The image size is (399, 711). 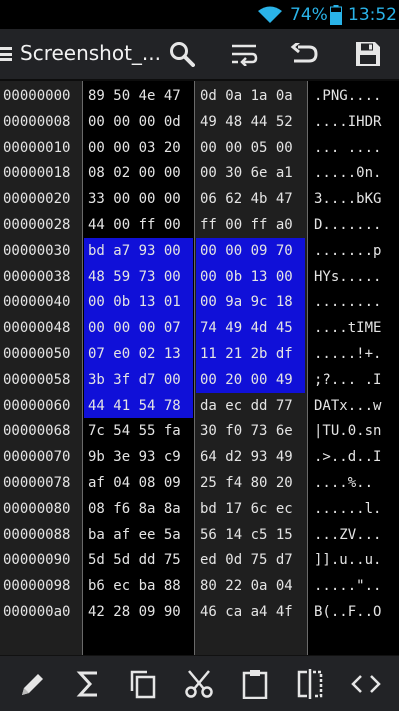 What do you see at coordinates (347, 431) in the screenshot?
I see `ascii-cell: |TU.0.sn` at bounding box center [347, 431].